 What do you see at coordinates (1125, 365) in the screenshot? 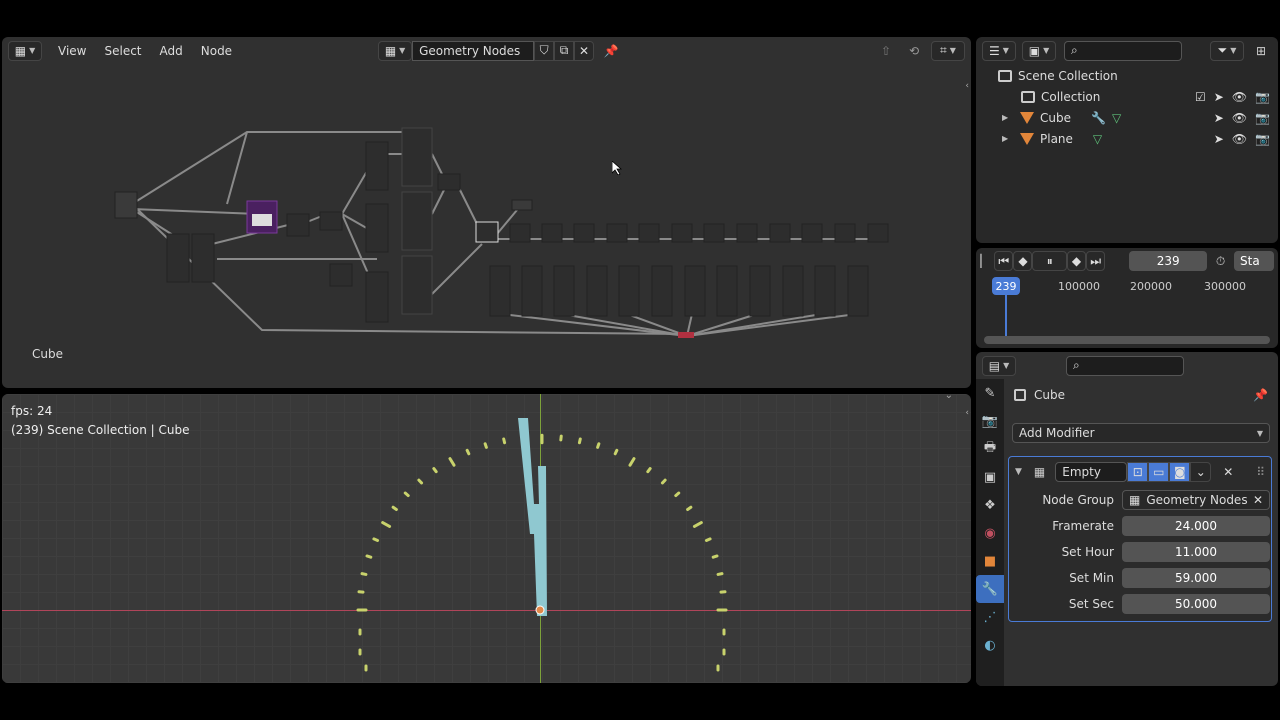
I see `properties-search-input: ⌕` at bounding box center [1125, 365].